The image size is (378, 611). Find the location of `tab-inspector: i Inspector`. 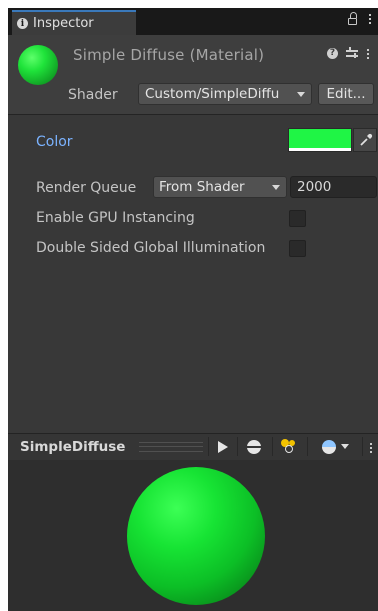

tab-inspector: i Inspector is located at coordinates (74, 22).